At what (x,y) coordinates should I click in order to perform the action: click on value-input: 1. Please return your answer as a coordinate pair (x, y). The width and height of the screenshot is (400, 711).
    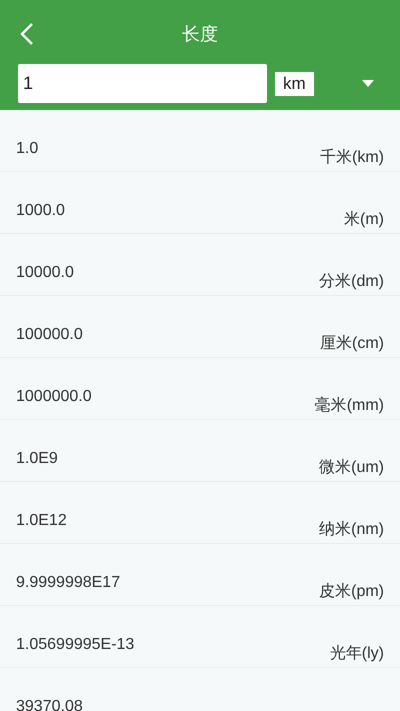
    Looking at the image, I should click on (142, 83).